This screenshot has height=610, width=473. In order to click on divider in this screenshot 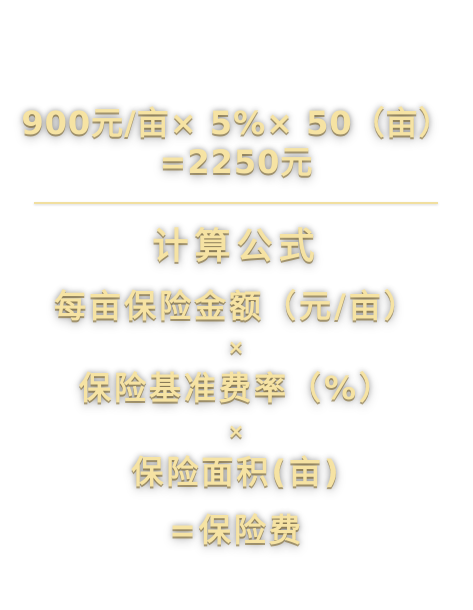, I will do `click(236, 203)`.